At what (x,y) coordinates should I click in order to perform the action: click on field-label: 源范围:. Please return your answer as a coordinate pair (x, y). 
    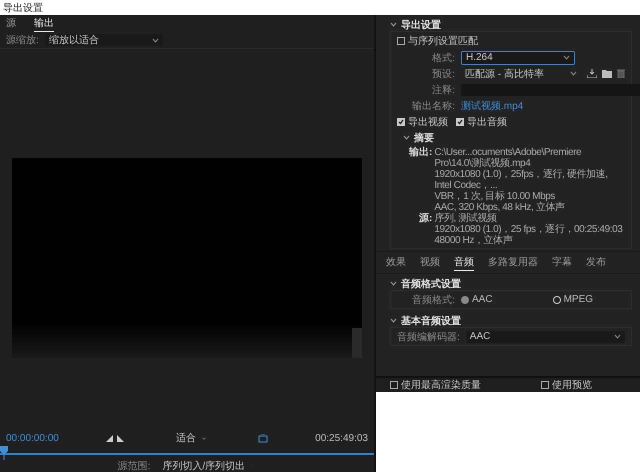
    Looking at the image, I should click on (134, 466).